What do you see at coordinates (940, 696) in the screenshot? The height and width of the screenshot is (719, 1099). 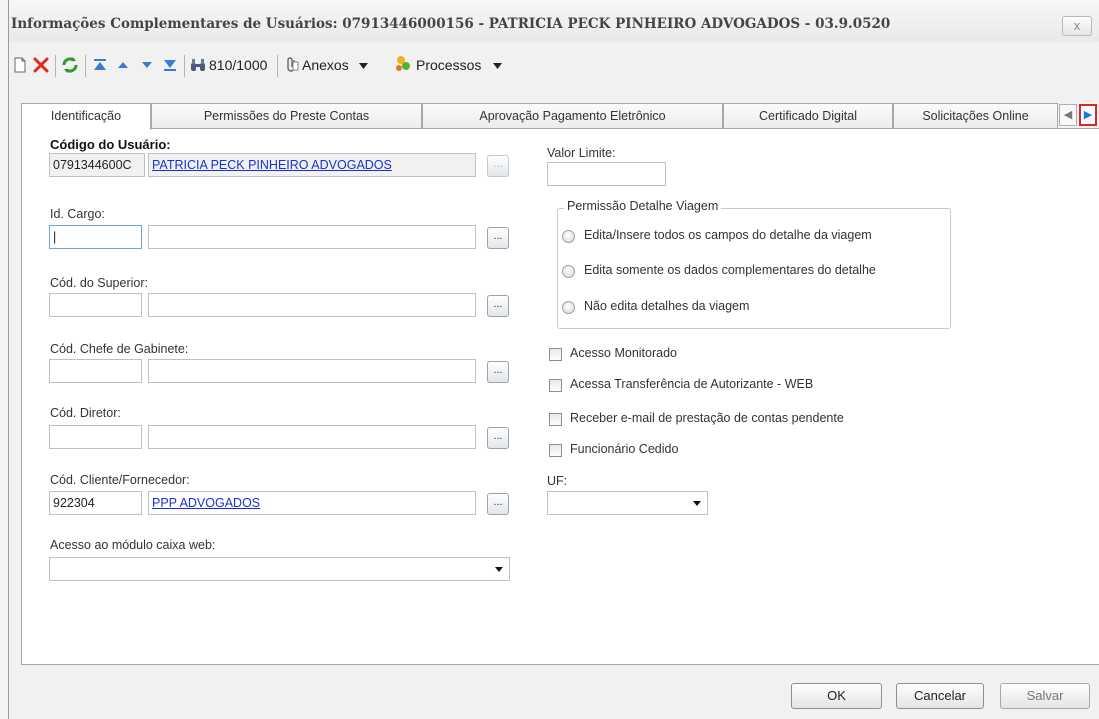 I see `cancel-button: Cancelar` at bounding box center [940, 696].